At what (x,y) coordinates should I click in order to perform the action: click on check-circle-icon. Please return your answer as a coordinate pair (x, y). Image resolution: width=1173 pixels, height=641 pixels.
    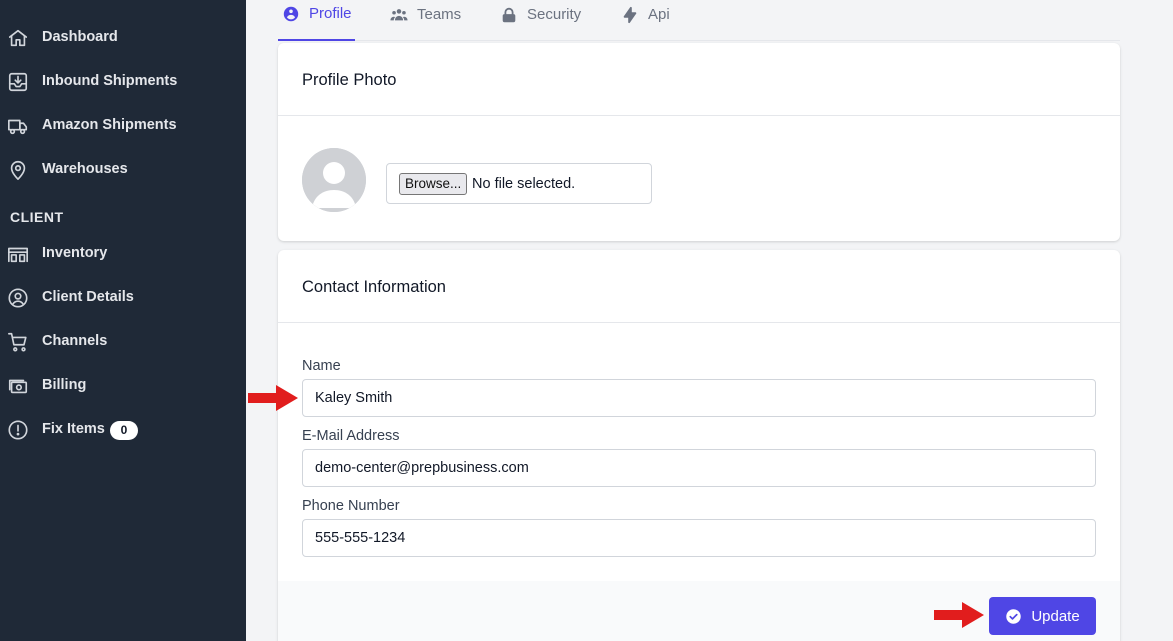
    Looking at the image, I should click on (1013, 616).